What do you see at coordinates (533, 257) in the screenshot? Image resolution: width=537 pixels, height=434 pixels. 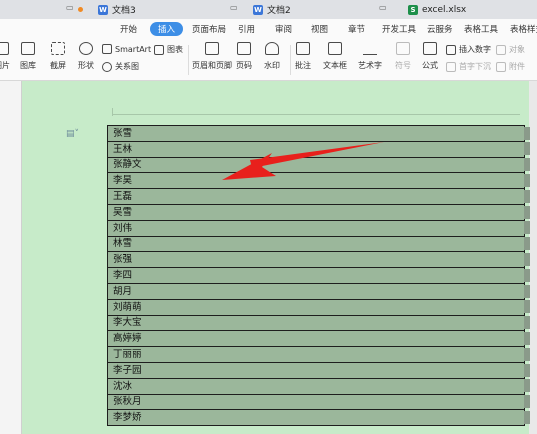 I see `vertical-scrollbar` at bounding box center [533, 257].